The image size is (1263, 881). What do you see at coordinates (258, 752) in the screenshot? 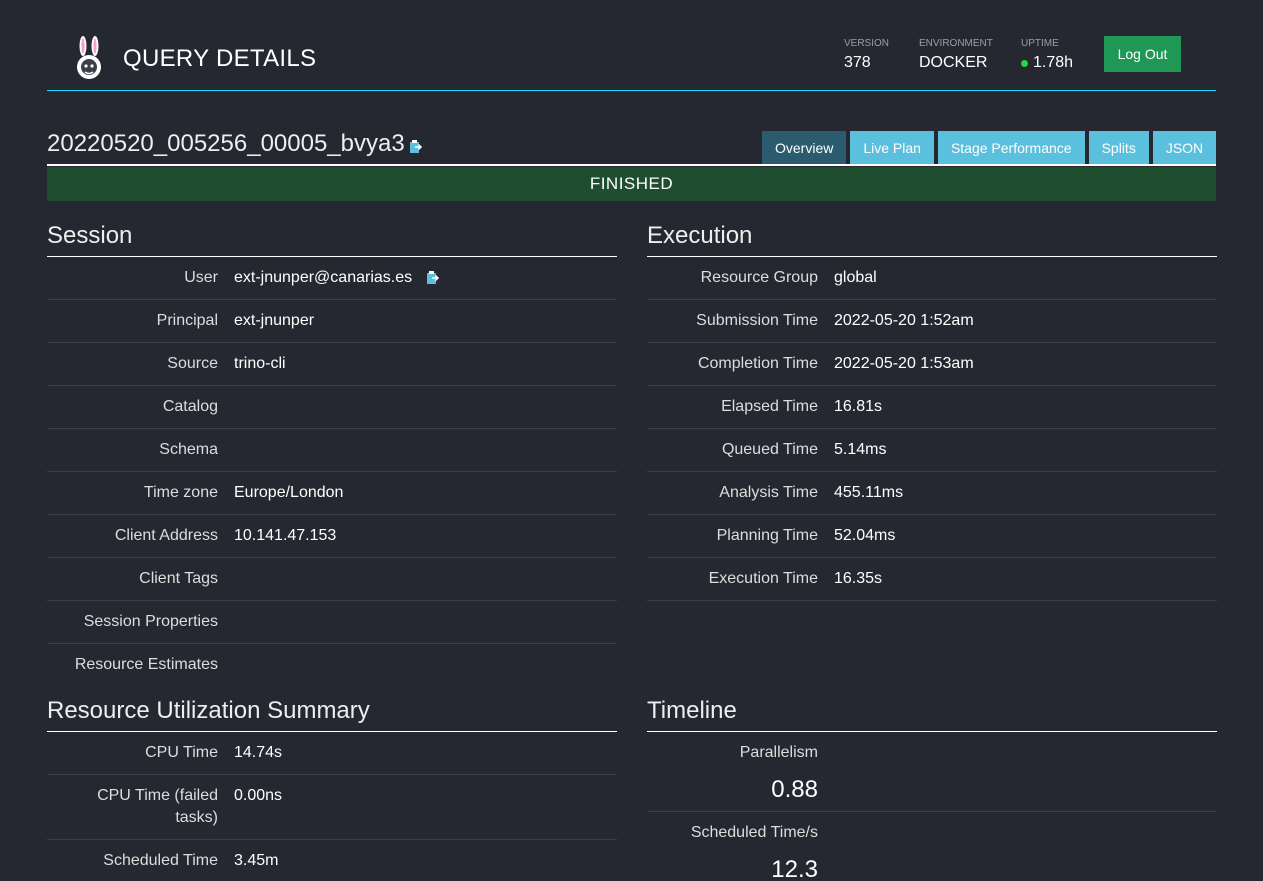
I see `resource-value: 14.74s` at bounding box center [258, 752].